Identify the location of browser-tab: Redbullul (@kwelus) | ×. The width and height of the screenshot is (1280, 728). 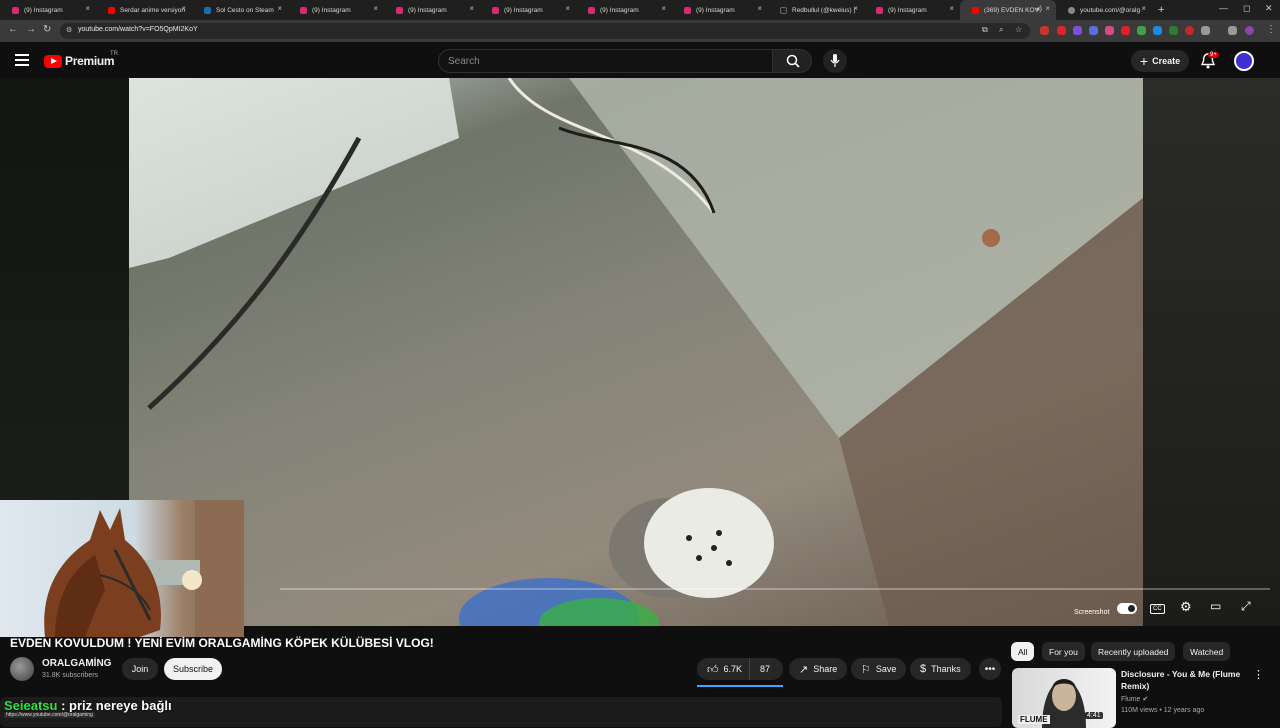
(816, 10).